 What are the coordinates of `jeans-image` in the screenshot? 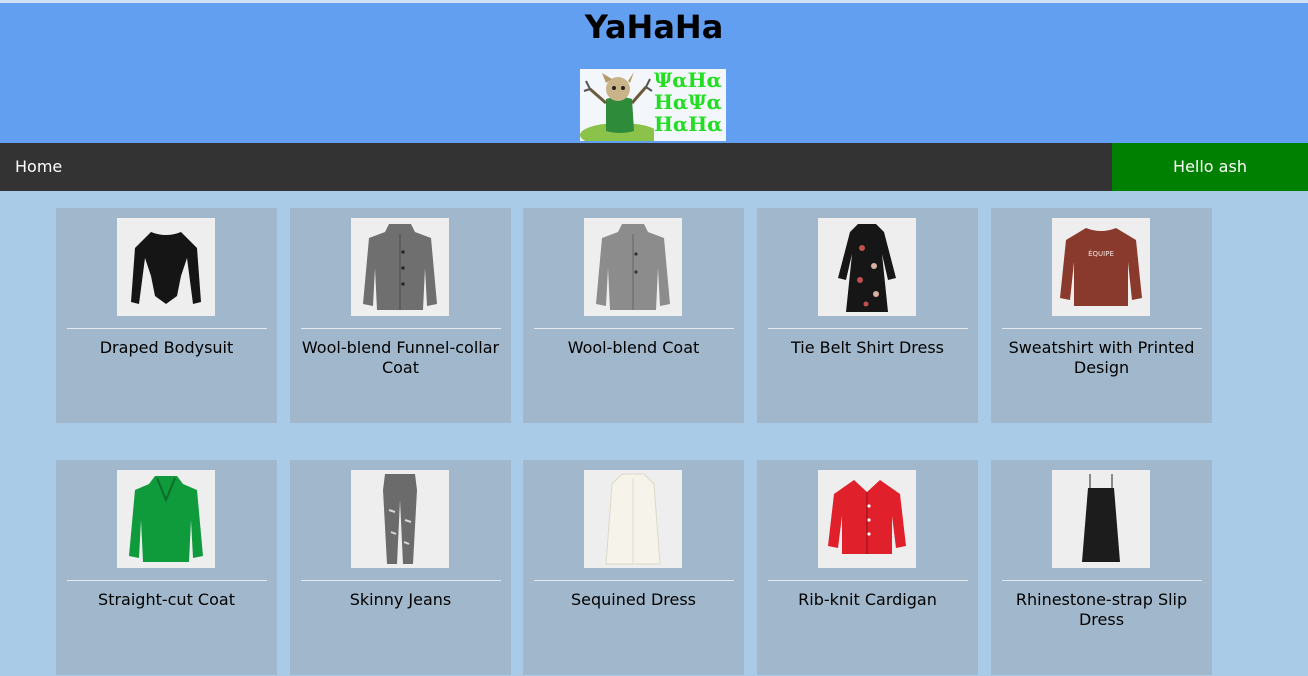 It's located at (400, 519).